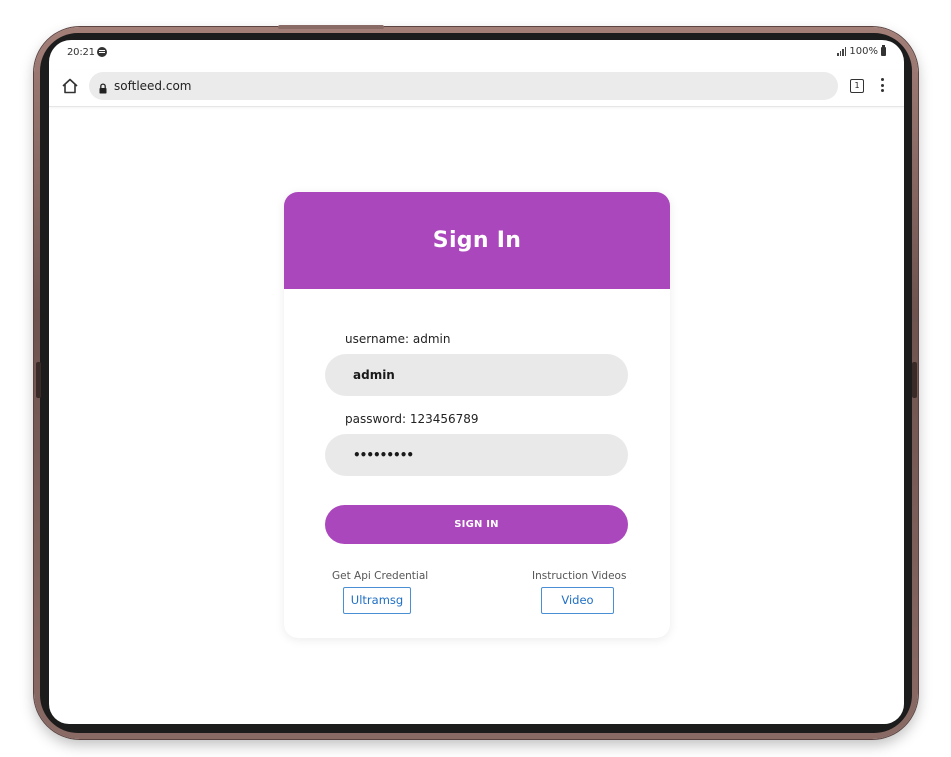 The height and width of the screenshot is (757, 951). Describe the element at coordinates (331, 27) in the screenshot. I see `device-top-edge` at that location.